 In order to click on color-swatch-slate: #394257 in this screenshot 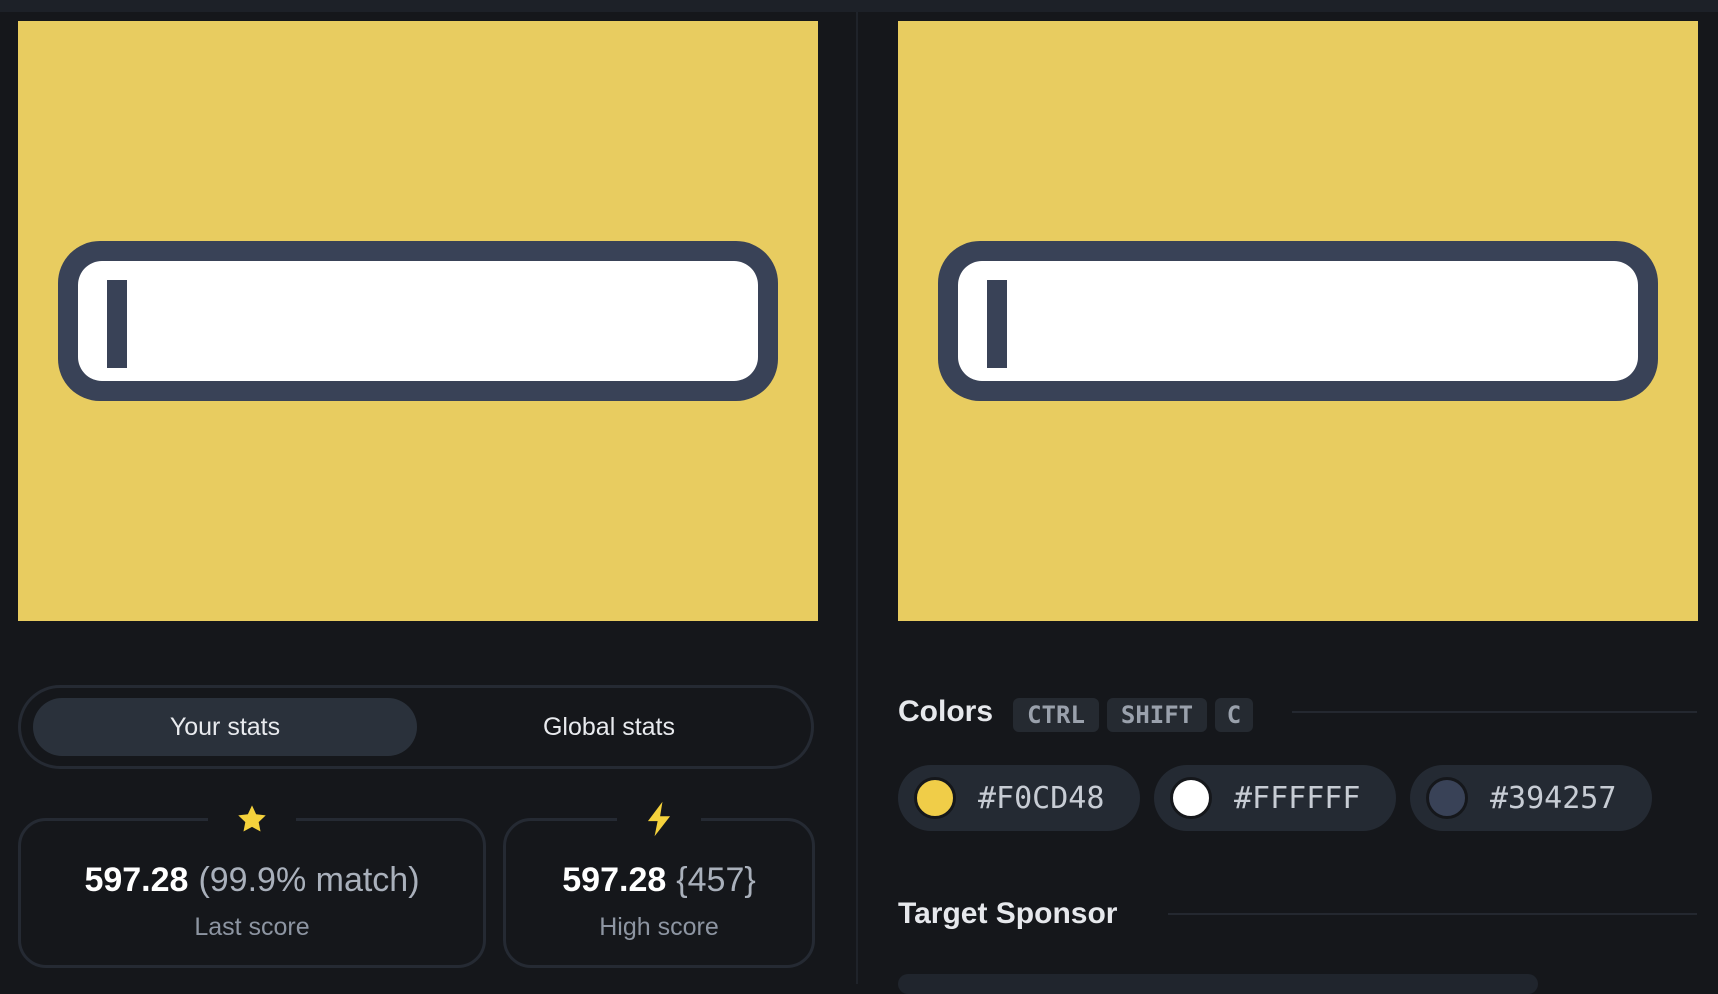, I will do `click(1531, 798)`.